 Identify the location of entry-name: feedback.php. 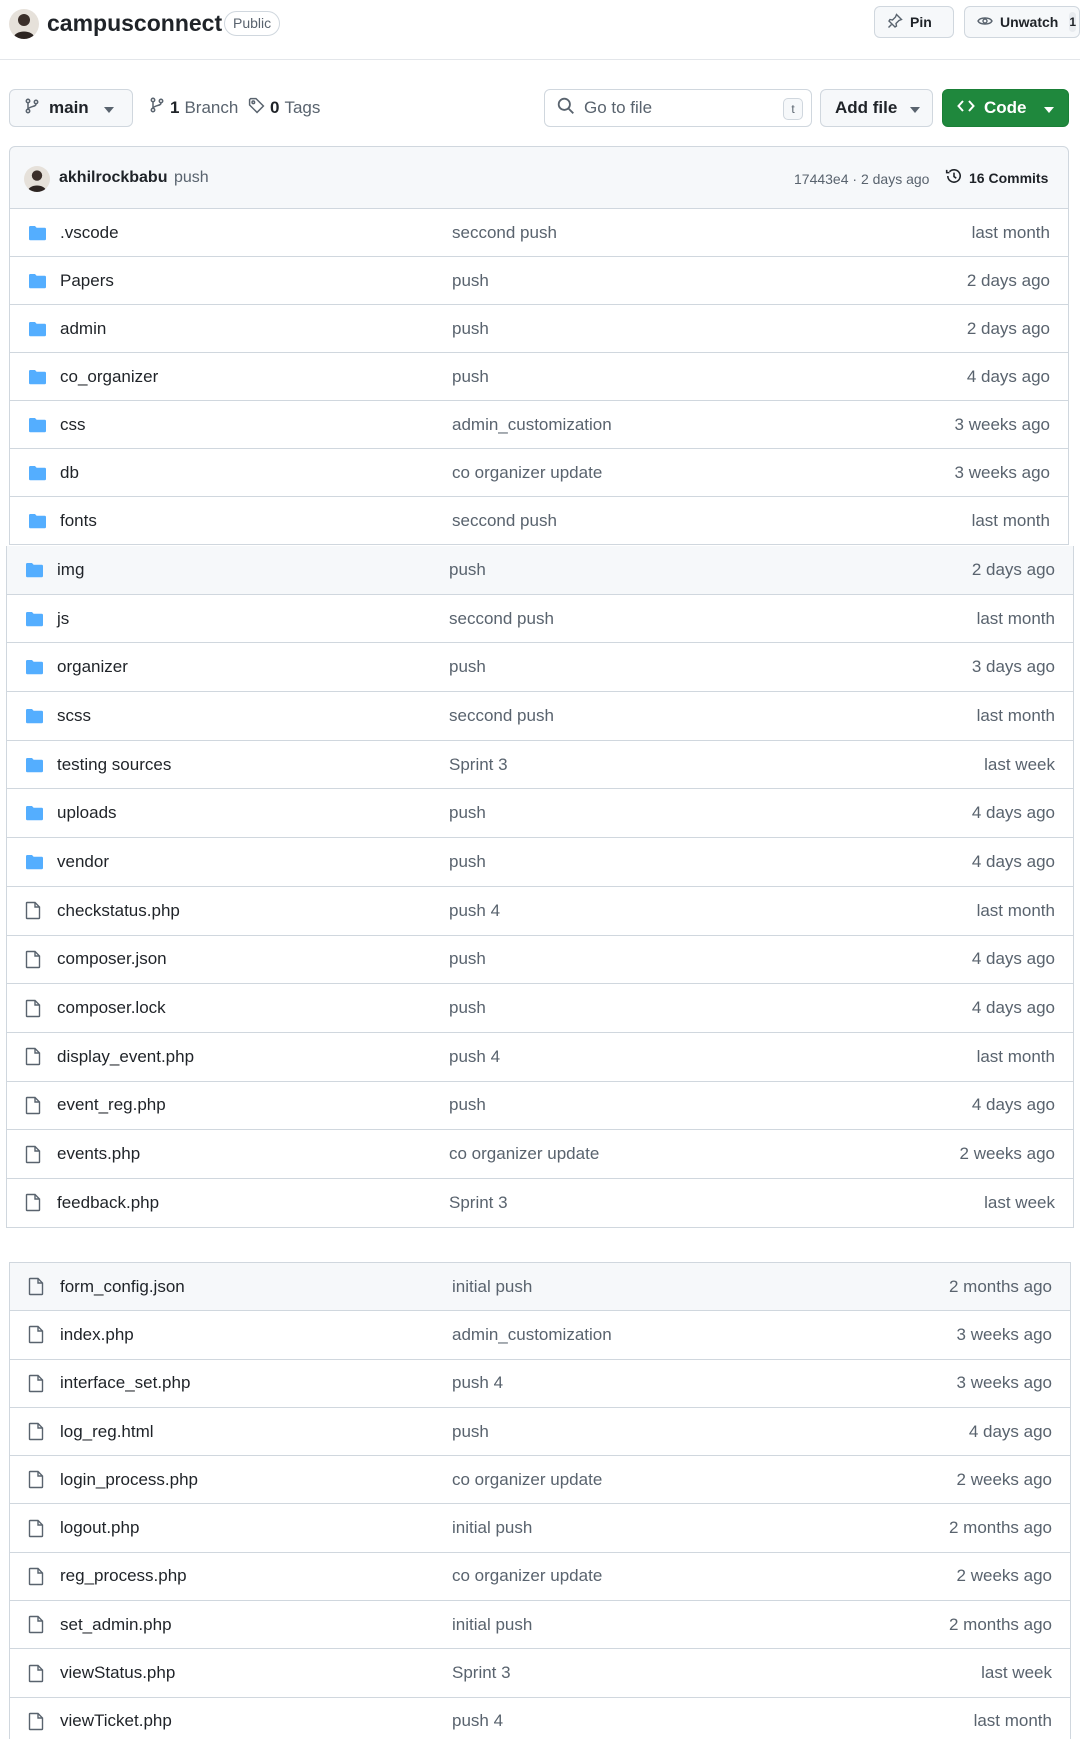
(108, 1203).